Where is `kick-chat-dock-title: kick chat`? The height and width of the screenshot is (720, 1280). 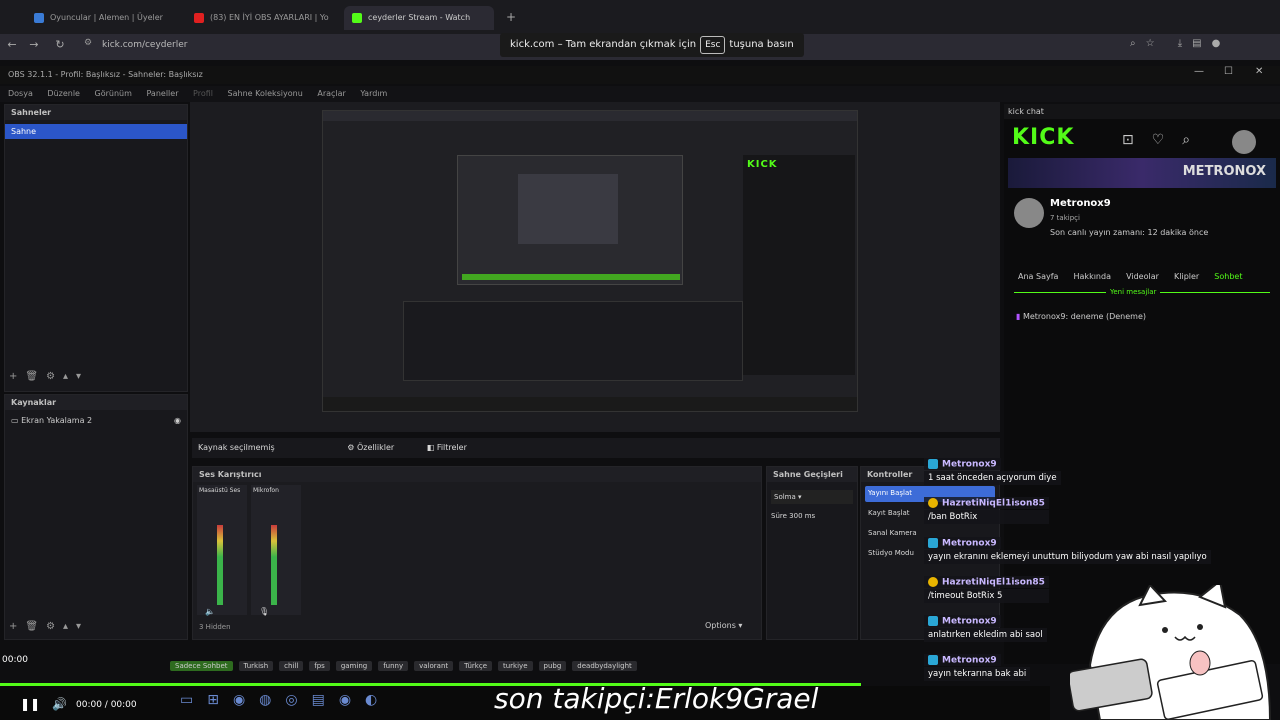
kick-chat-dock-title: kick chat is located at coordinates (1142, 111).